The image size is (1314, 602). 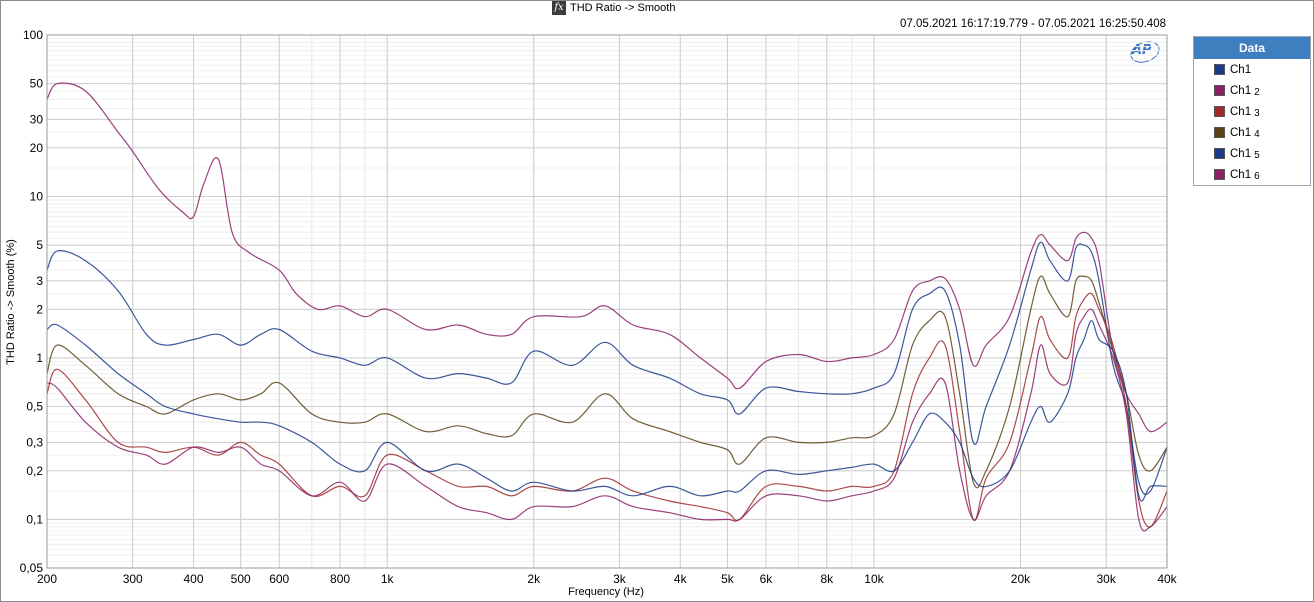 What do you see at coordinates (39, 245) in the screenshot?
I see `y-tick-label: 5` at bounding box center [39, 245].